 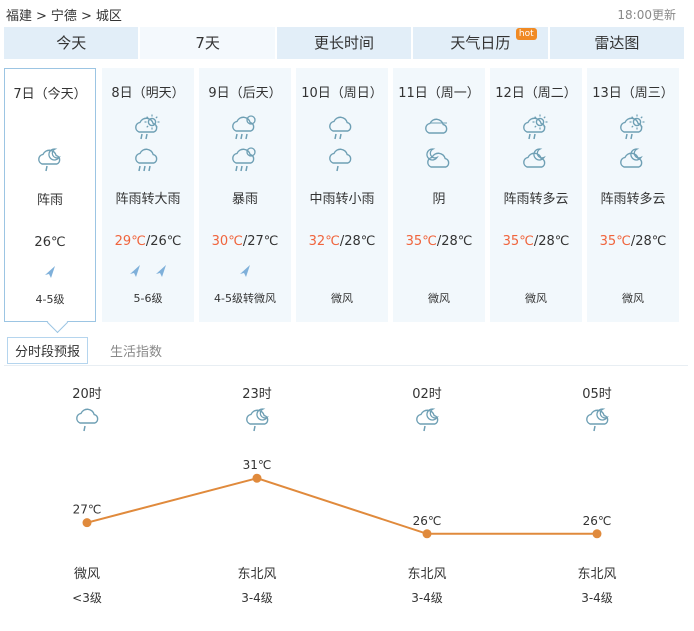 What do you see at coordinates (48, 350) in the screenshot?
I see `subtab-hourly: 分时段预报` at bounding box center [48, 350].